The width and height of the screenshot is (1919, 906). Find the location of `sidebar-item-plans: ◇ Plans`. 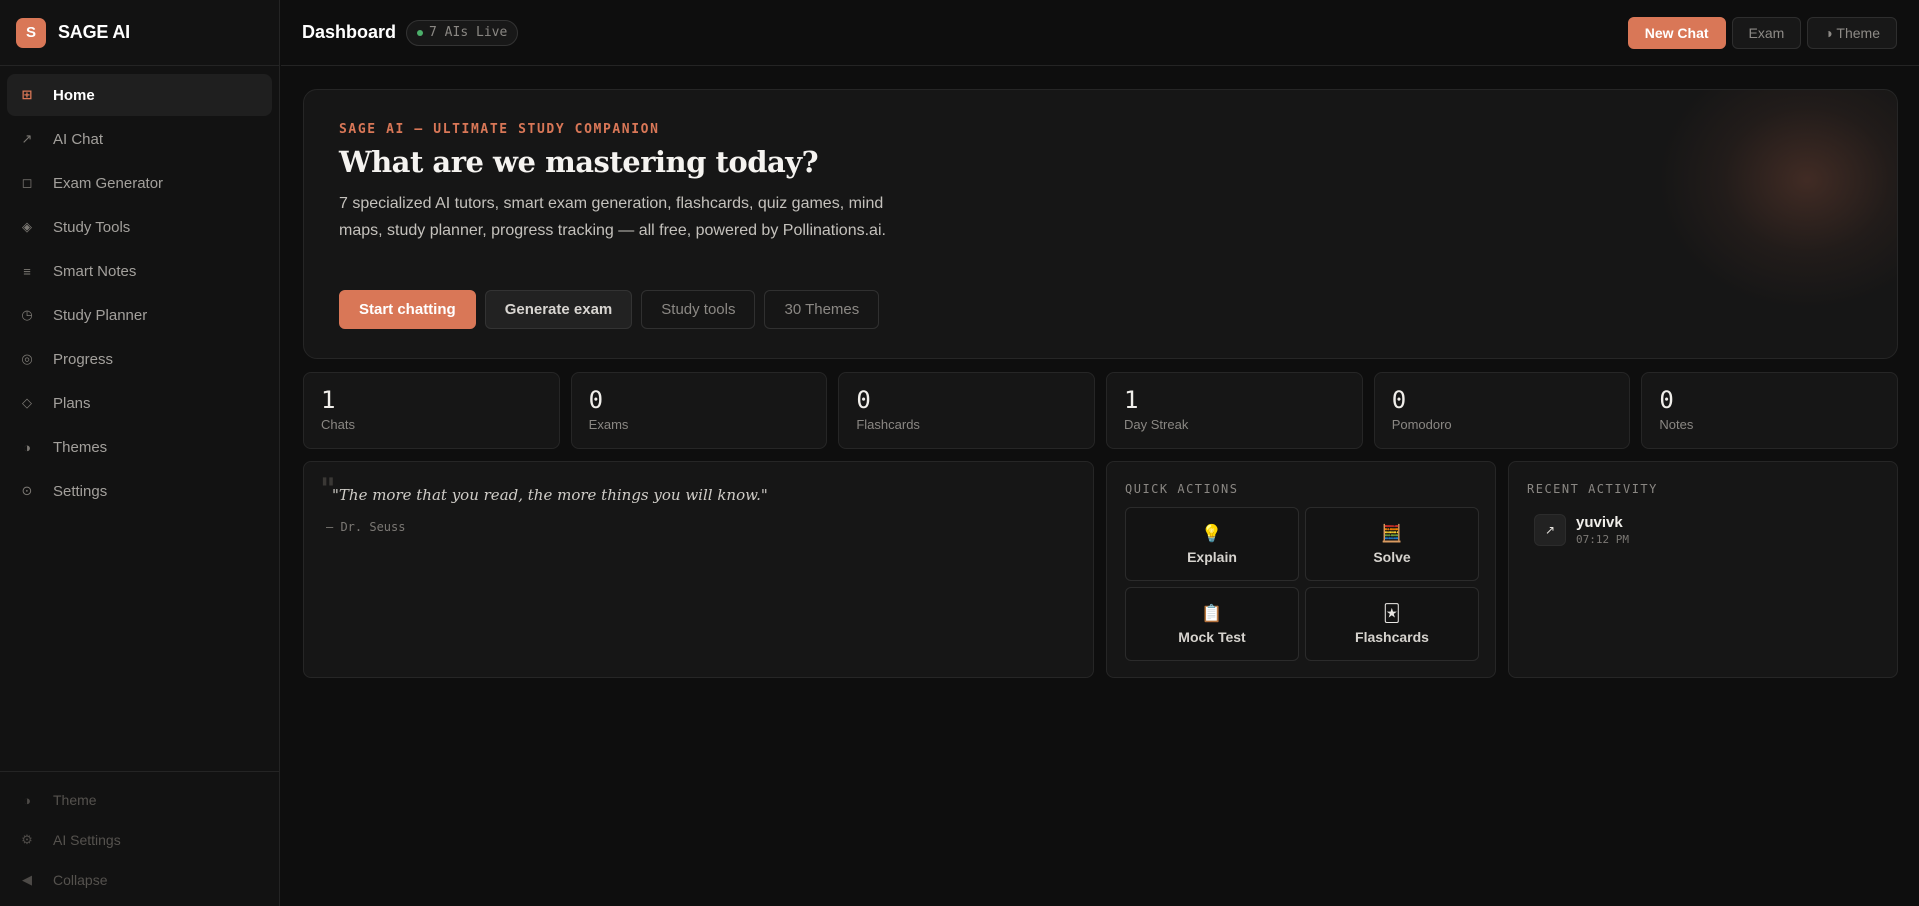

sidebar-item-plans: ◇ Plans is located at coordinates (139, 403).